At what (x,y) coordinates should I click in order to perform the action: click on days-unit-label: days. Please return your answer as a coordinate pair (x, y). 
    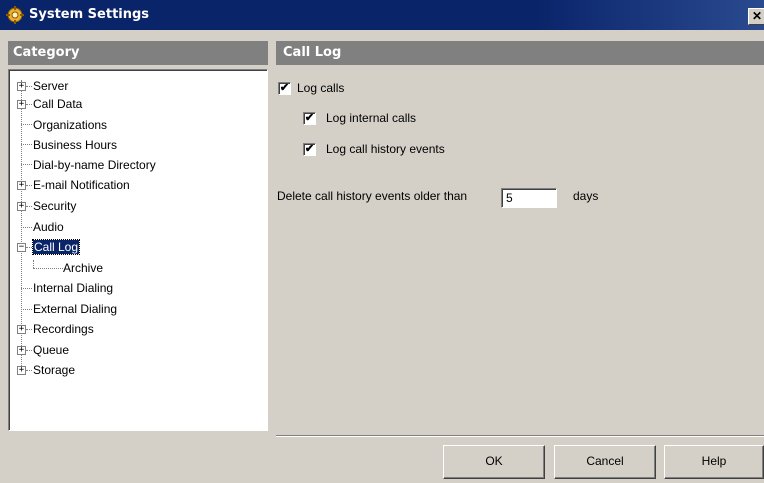
    Looking at the image, I should click on (586, 196).